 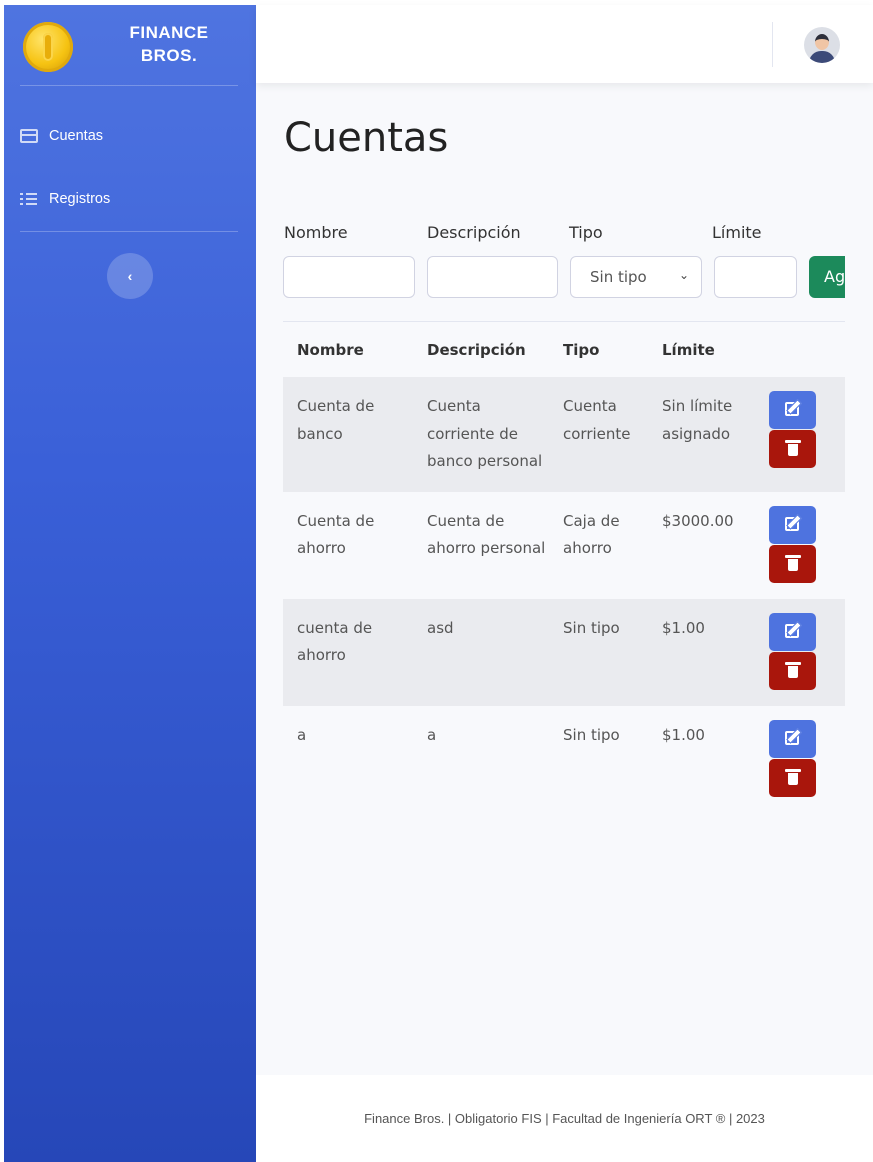 I want to click on table-row: a a Sin tipo $1.00, so click(x=564, y=759).